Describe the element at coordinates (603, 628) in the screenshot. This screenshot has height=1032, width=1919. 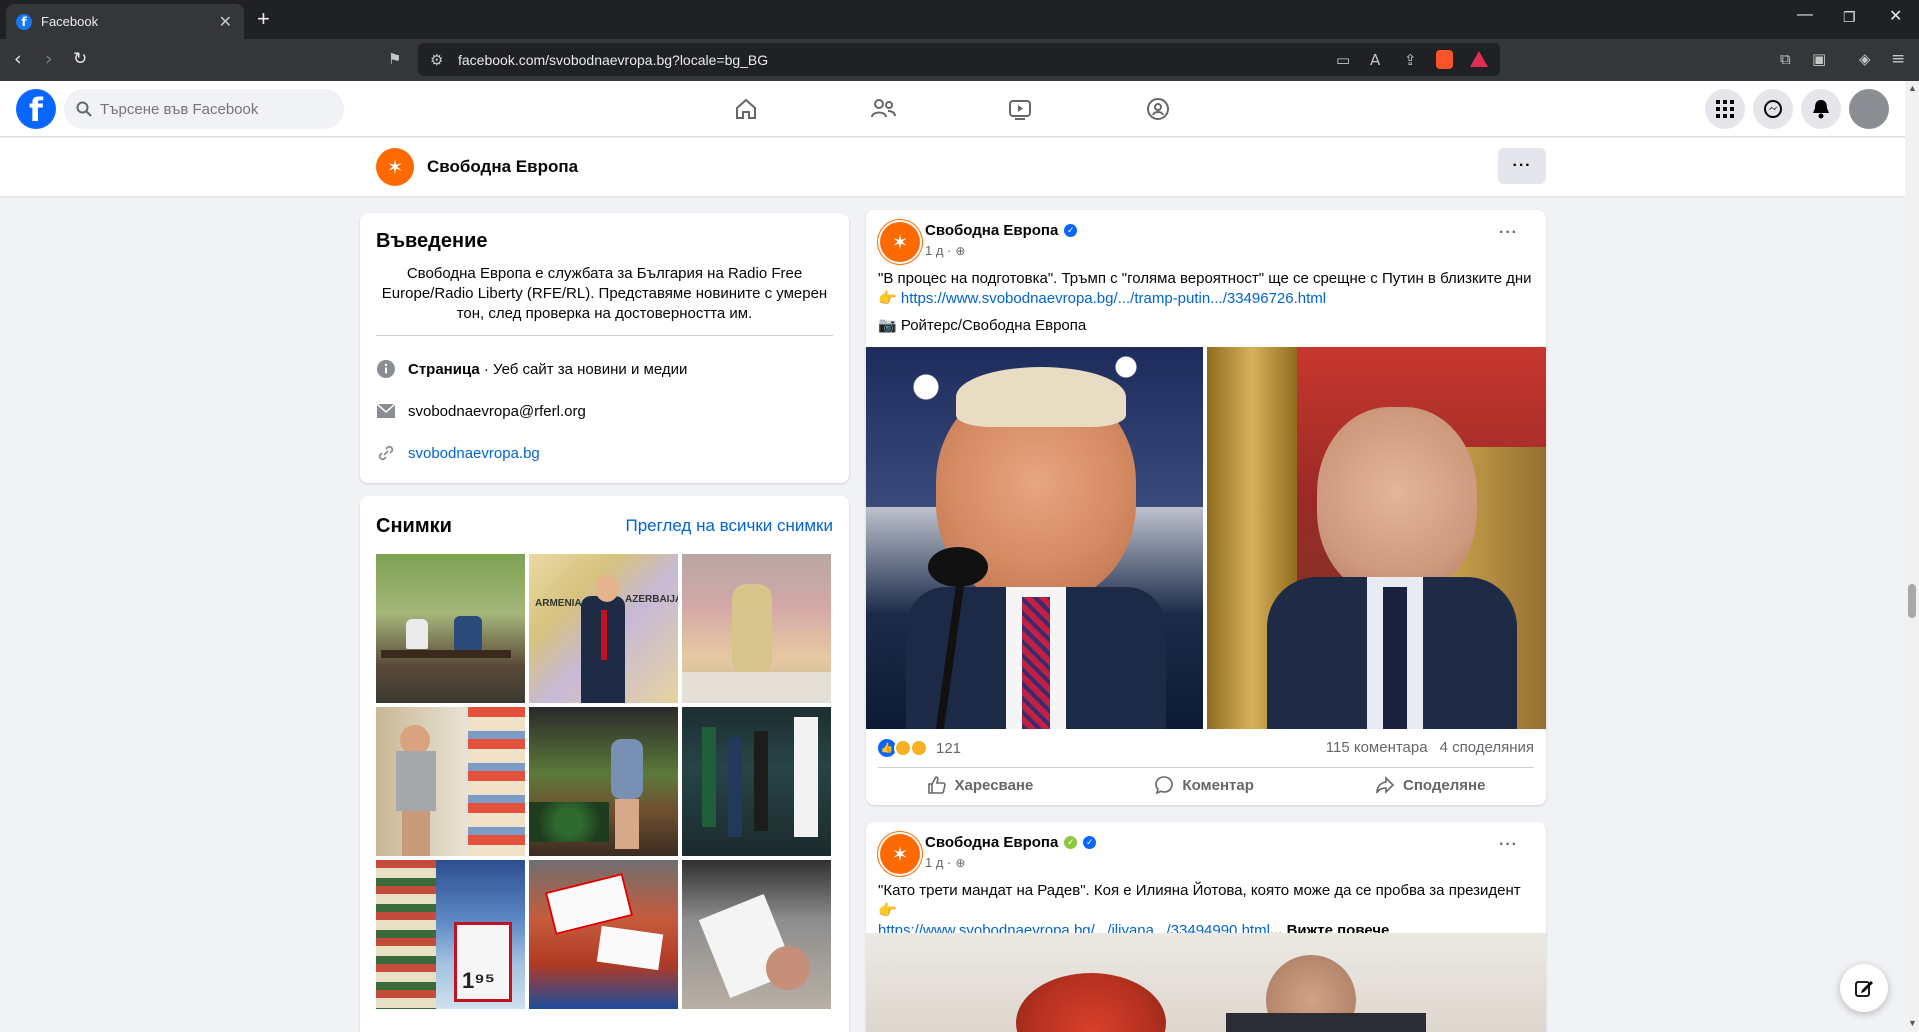
I see `photo-thumbnail: ARMENIA AZERBAIJAN` at that location.